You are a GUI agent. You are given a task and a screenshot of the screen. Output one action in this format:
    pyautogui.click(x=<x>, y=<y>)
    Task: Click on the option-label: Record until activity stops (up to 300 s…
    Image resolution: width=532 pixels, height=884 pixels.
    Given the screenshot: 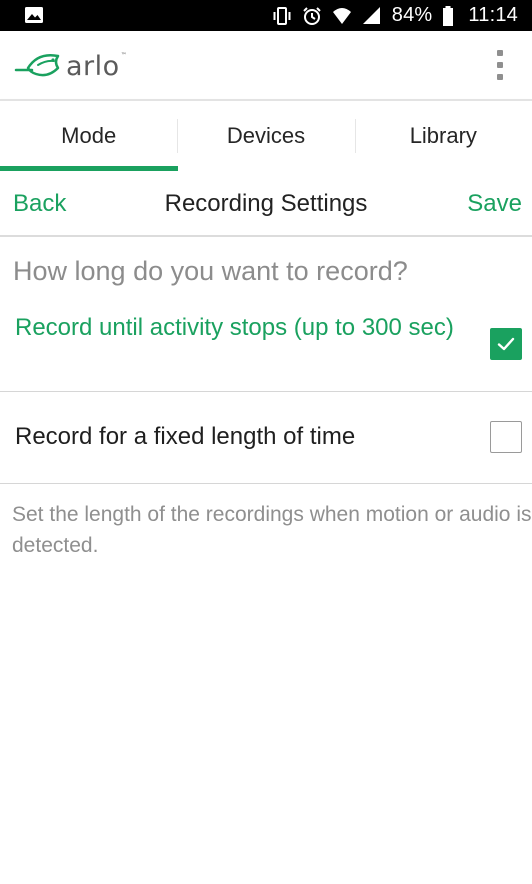 What is the action you would take?
    pyautogui.click(x=234, y=327)
    